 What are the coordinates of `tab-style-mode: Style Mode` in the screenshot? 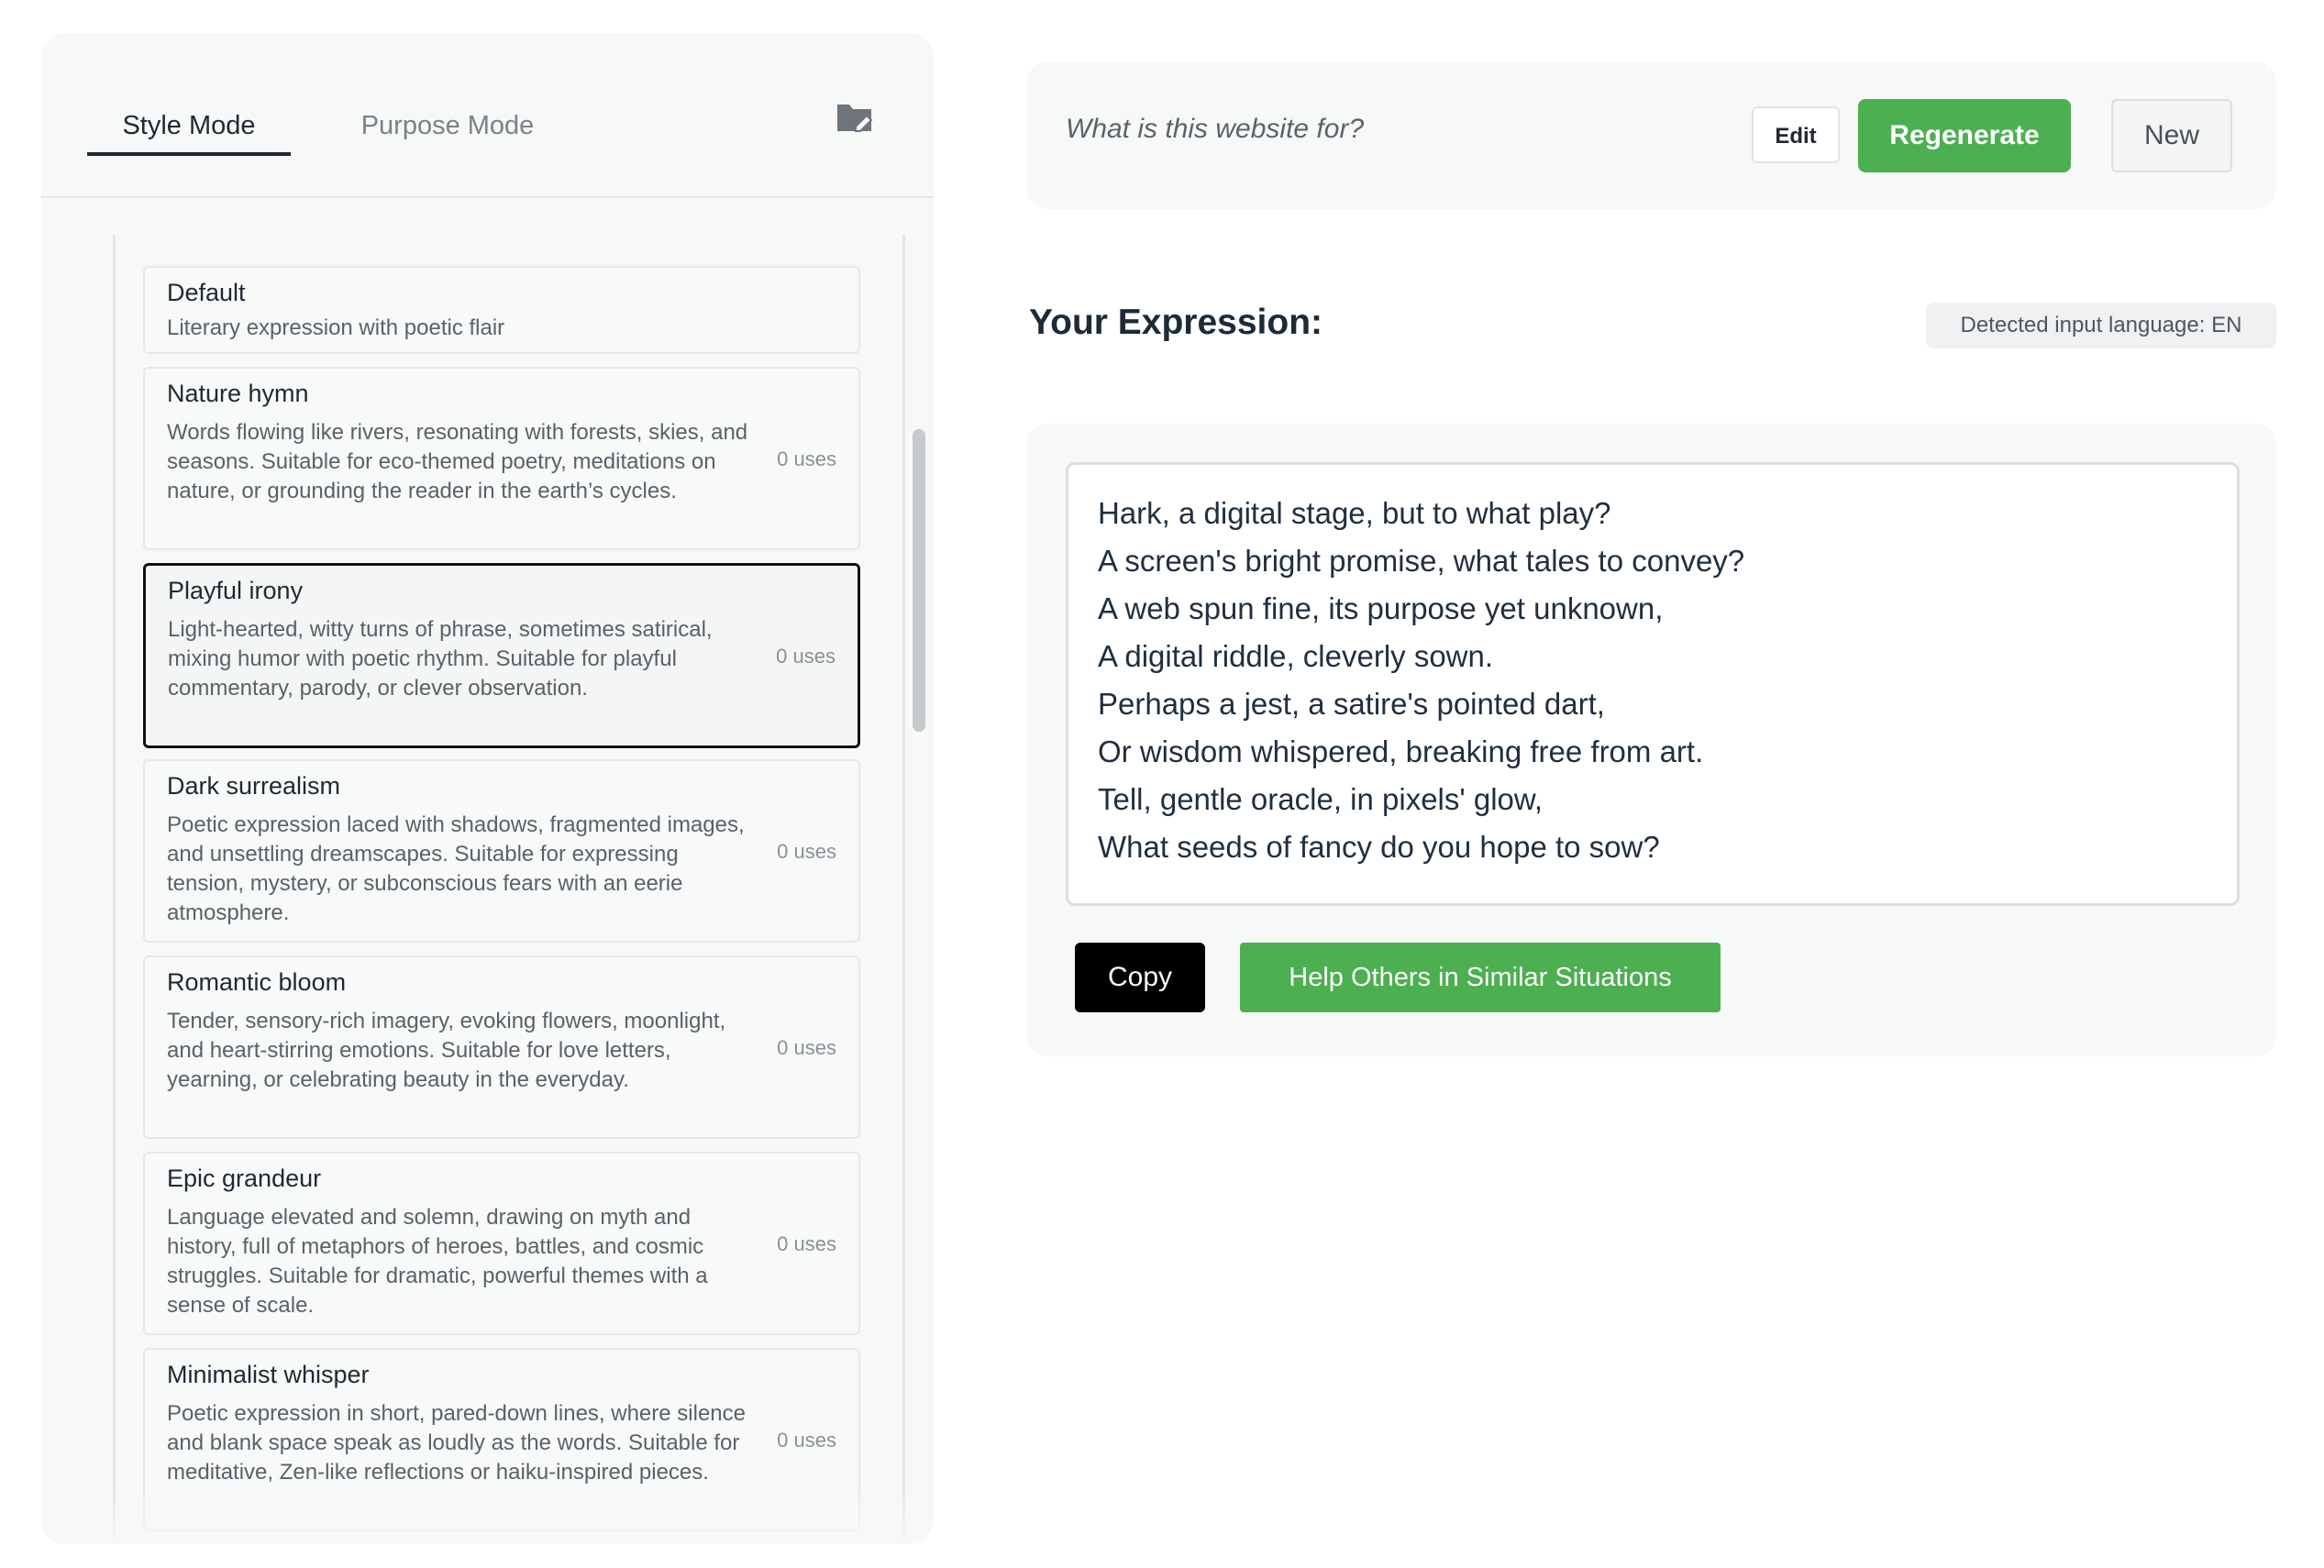 It's located at (189, 127).